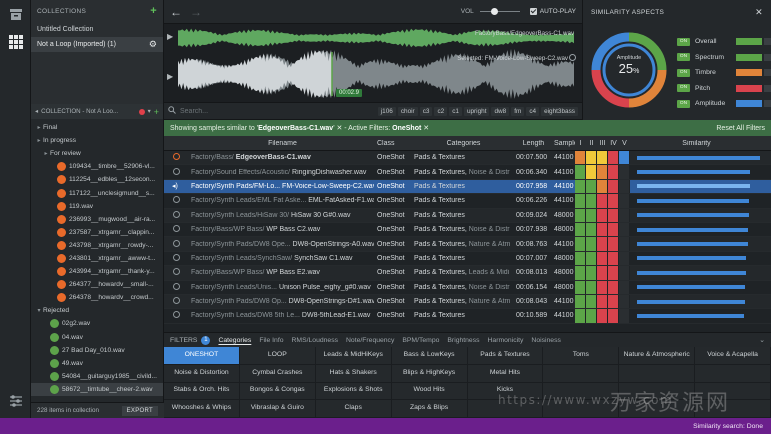  Describe the element at coordinates (392, 143) in the screenshot. I see `col-class: Class` at that location.